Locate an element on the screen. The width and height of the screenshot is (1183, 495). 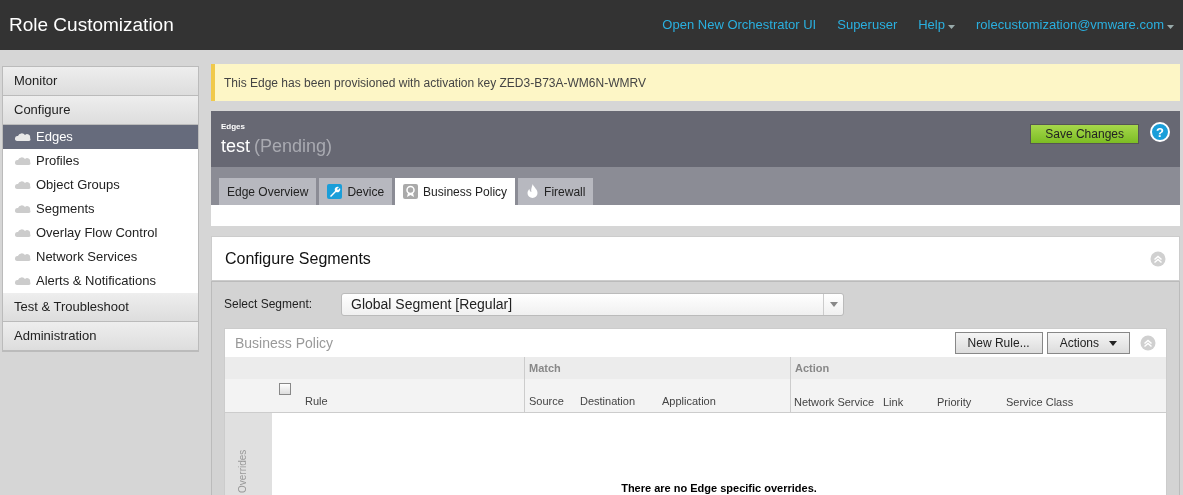
column-header: Application is located at coordinates (689, 401).